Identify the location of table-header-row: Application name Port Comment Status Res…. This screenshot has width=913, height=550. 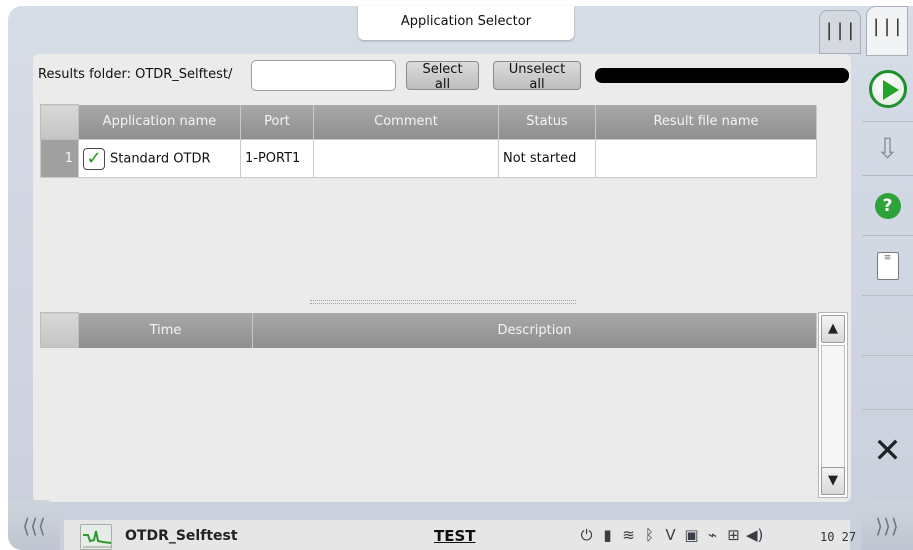
(428, 122).